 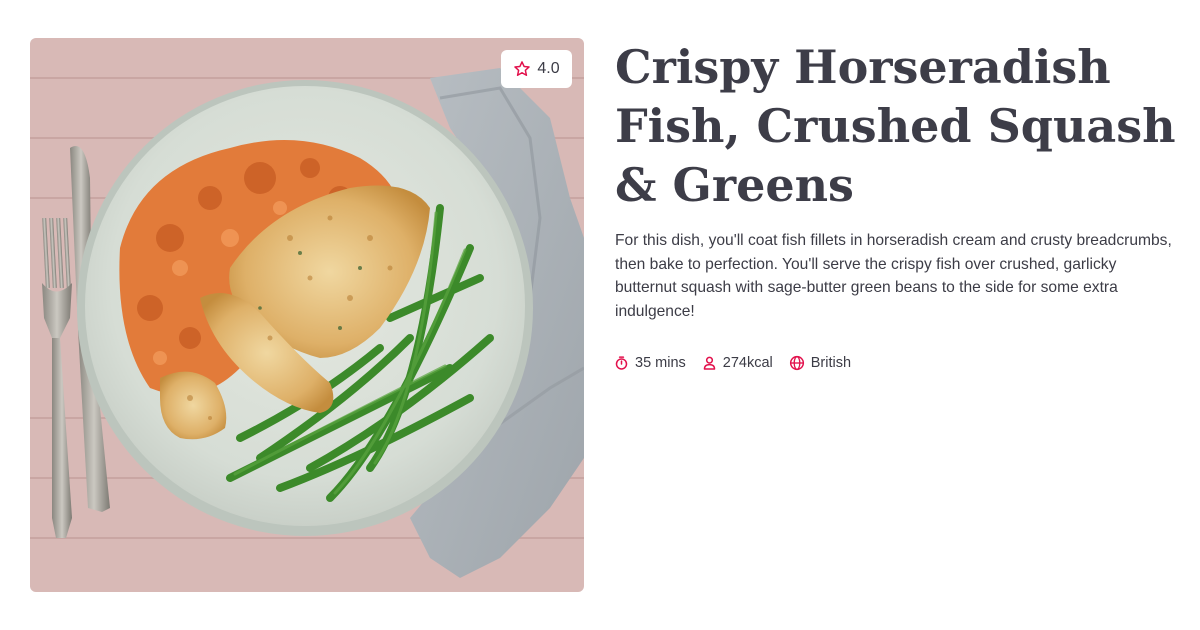 I want to click on meta-time: 35 mins, so click(x=650, y=363).